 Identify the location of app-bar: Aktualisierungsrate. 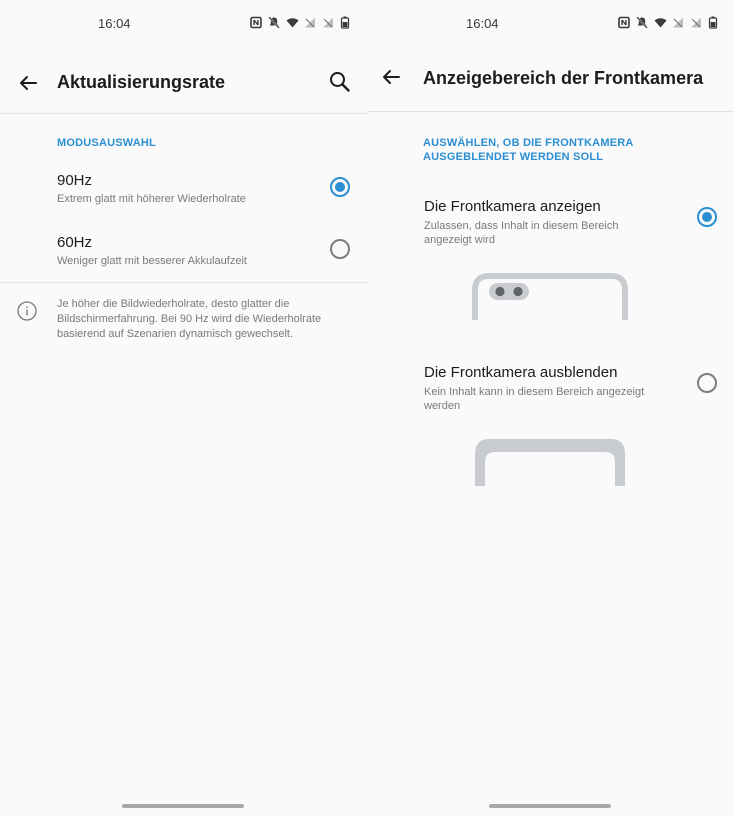
(183, 86).